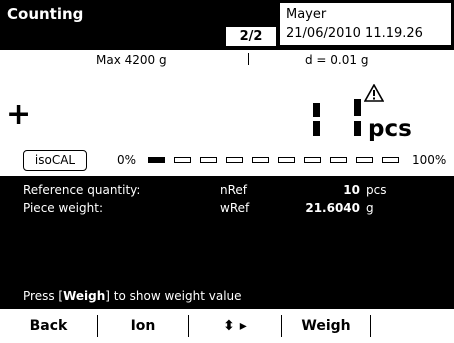  What do you see at coordinates (131, 60) in the screenshot?
I see `max-capacity-label: Max 4200 g` at bounding box center [131, 60].